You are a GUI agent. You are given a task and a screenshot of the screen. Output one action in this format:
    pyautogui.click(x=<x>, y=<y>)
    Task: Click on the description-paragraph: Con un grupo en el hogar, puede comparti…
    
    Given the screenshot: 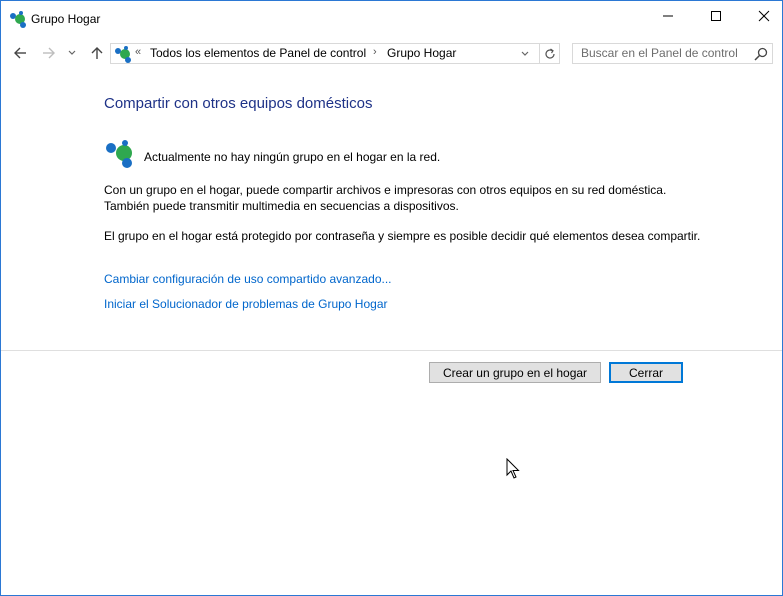 What is the action you would take?
    pyautogui.click(x=385, y=198)
    